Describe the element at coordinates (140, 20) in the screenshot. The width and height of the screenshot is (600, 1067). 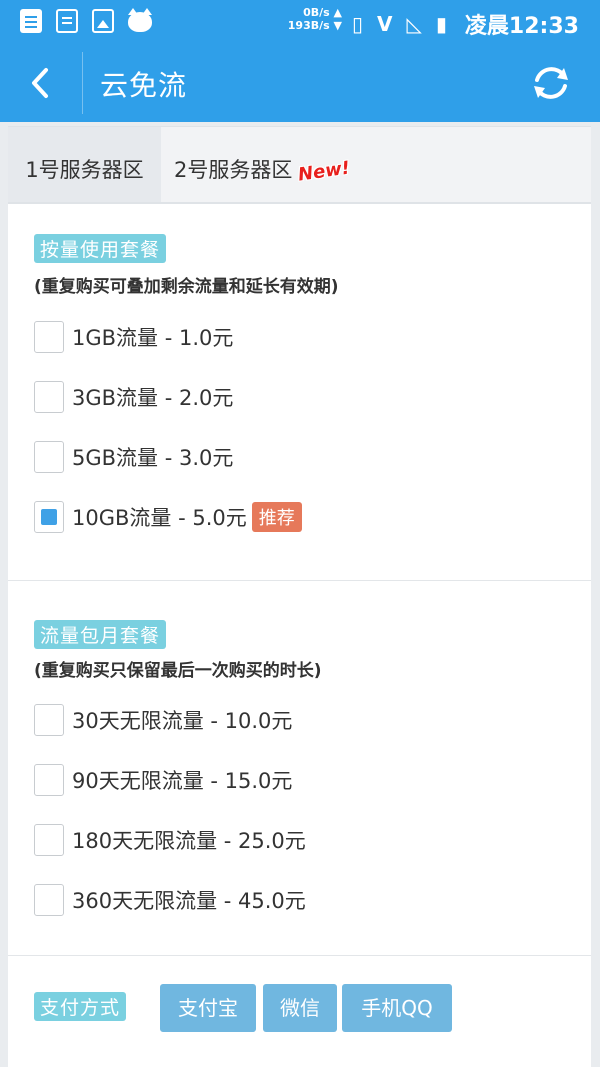
I see `cat-app-icon` at that location.